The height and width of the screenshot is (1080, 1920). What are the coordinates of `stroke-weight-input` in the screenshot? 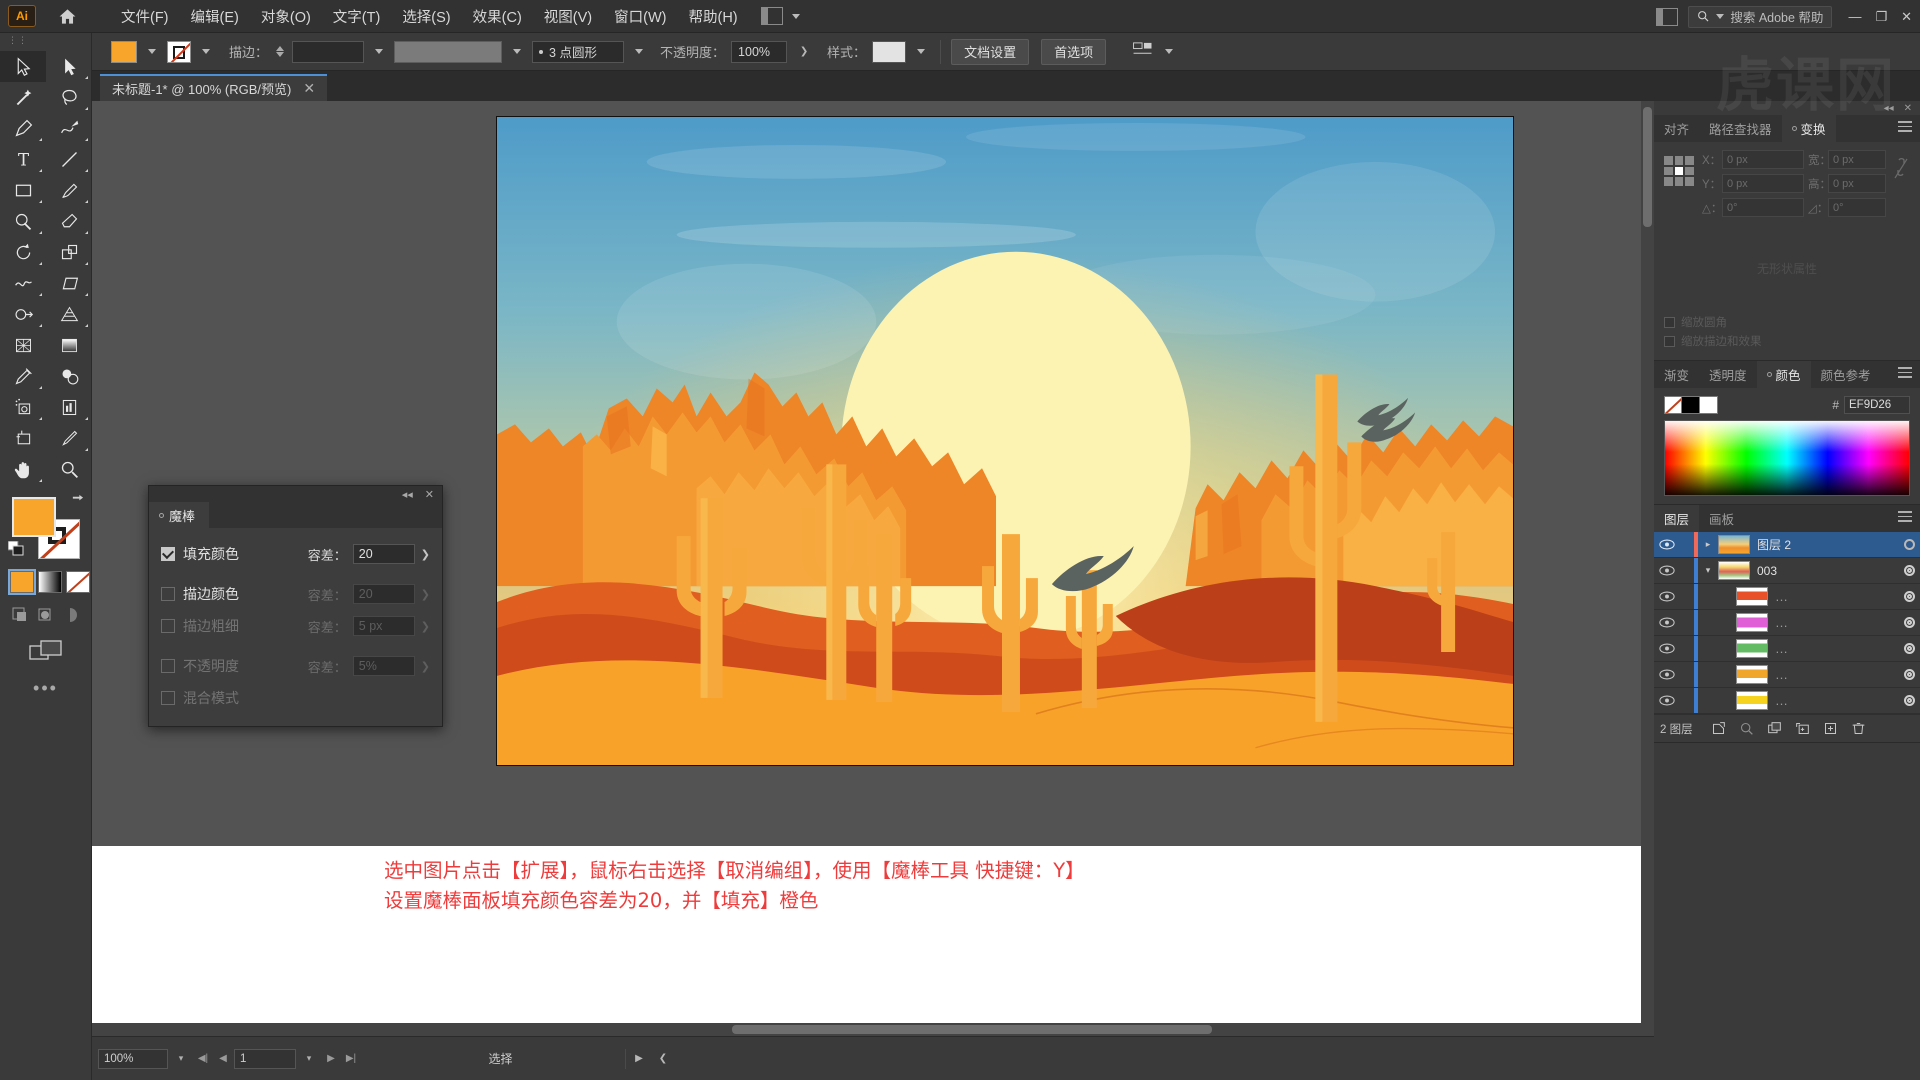 It's located at (328, 51).